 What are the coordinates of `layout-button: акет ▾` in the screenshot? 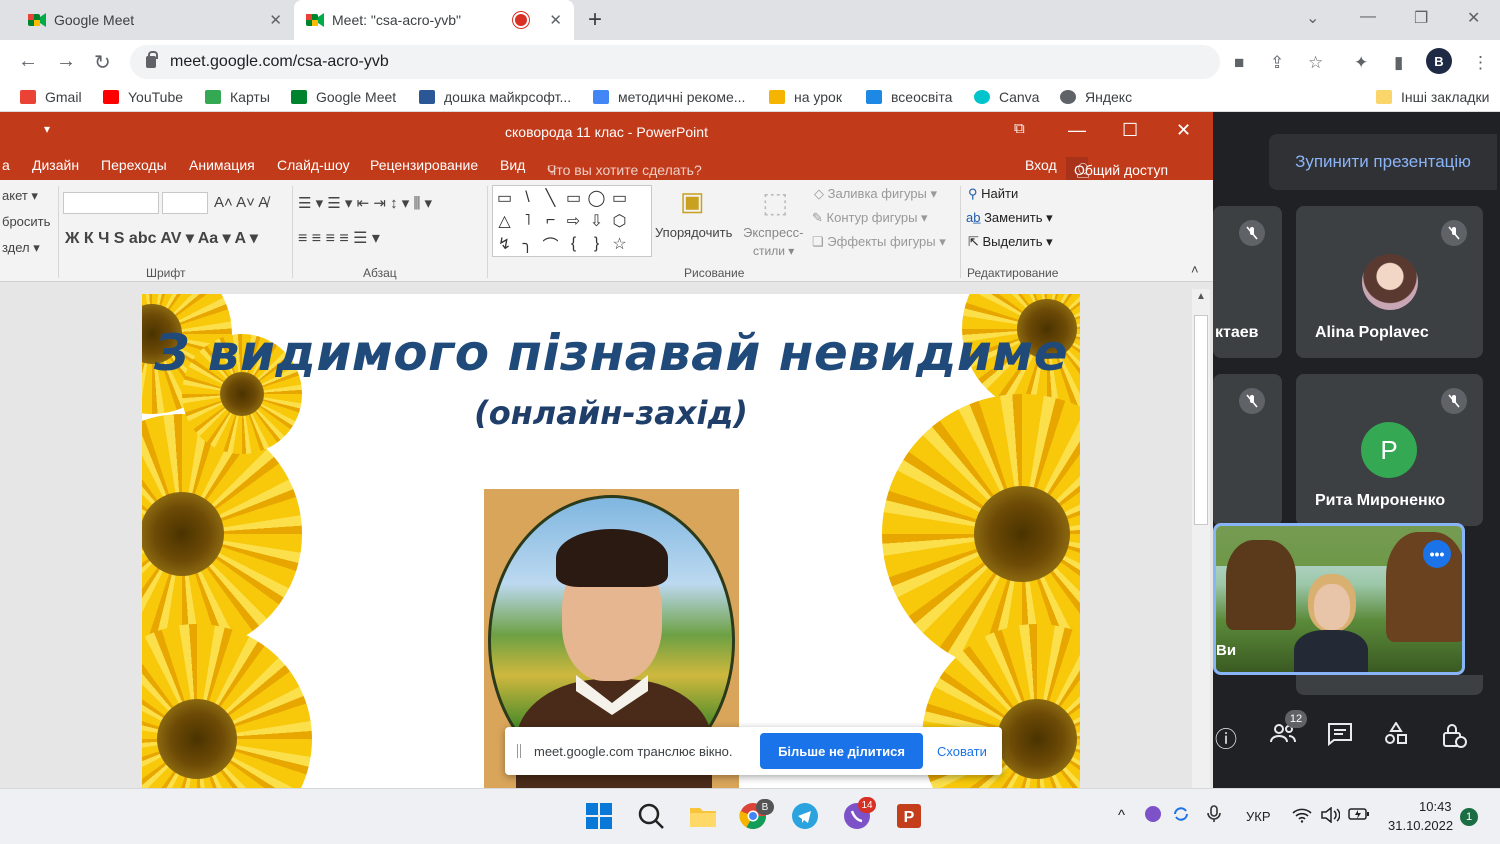 It's located at (20, 196).